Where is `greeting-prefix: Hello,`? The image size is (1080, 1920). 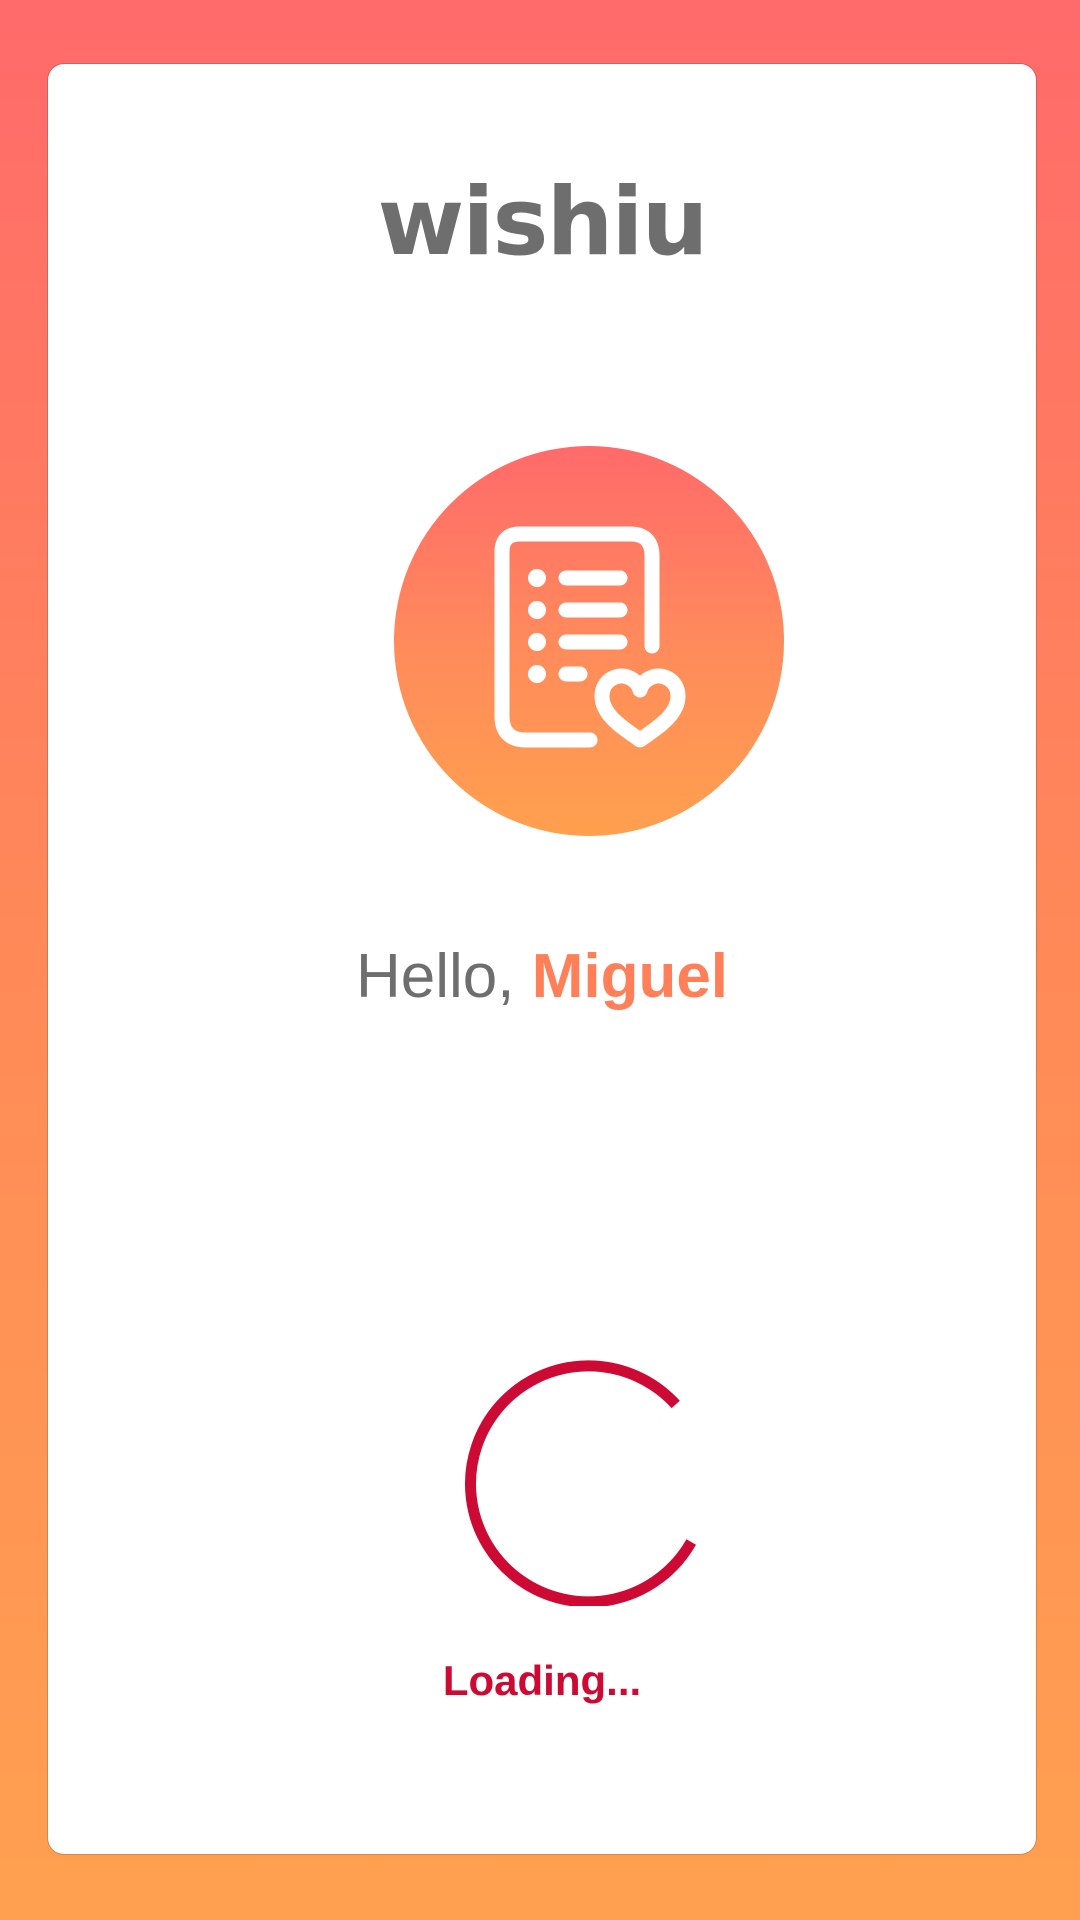
greeting-prefix: Hello, is located at coordinates (443, 976).